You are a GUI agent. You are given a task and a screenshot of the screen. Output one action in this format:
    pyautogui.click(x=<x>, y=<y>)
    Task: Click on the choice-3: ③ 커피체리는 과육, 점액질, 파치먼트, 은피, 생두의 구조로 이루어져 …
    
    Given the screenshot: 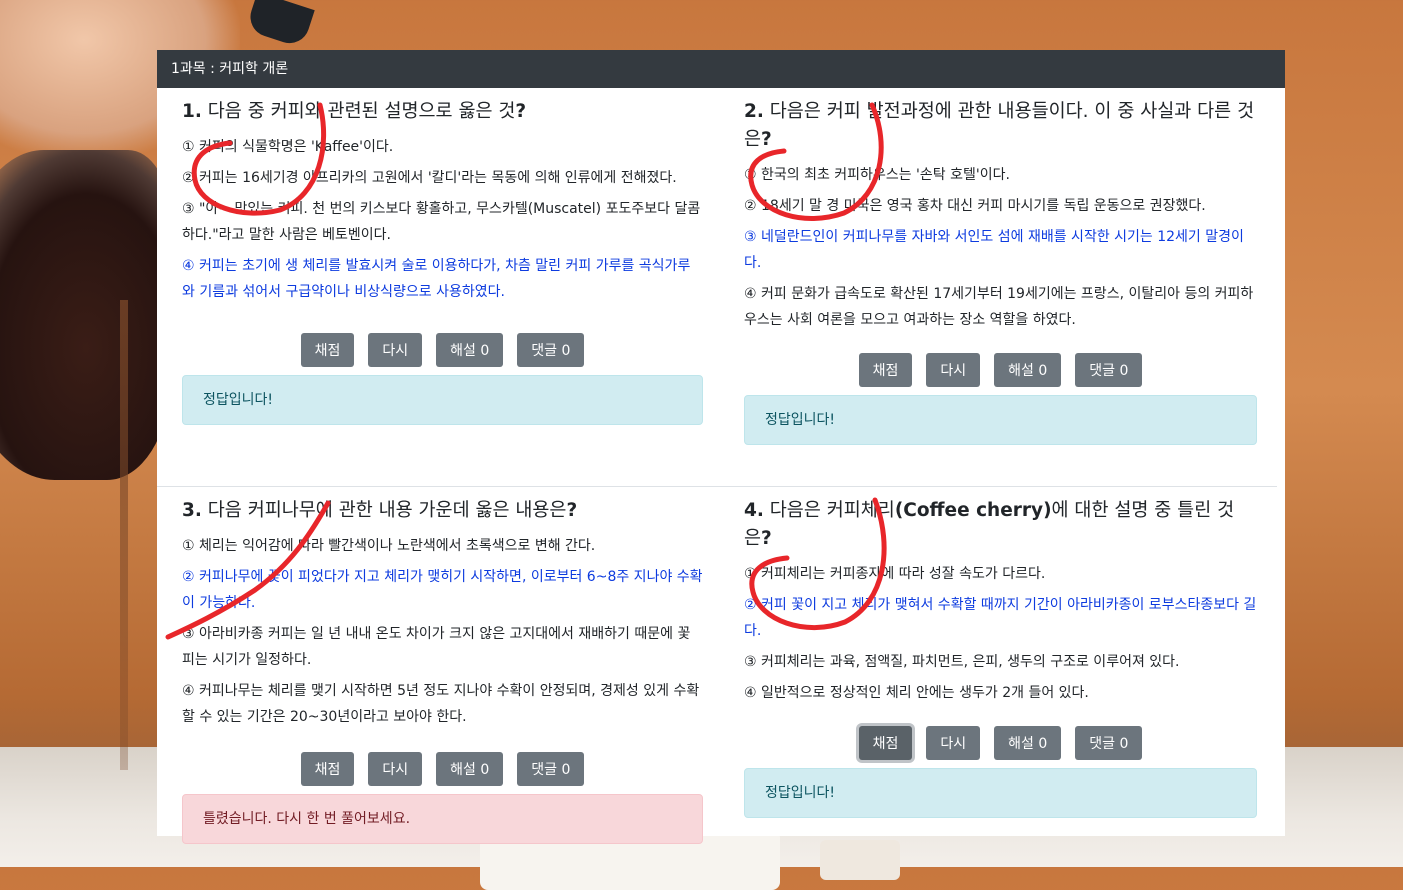 What is the action you would take?
    pyautogui.click(x=1000, y=662)
    